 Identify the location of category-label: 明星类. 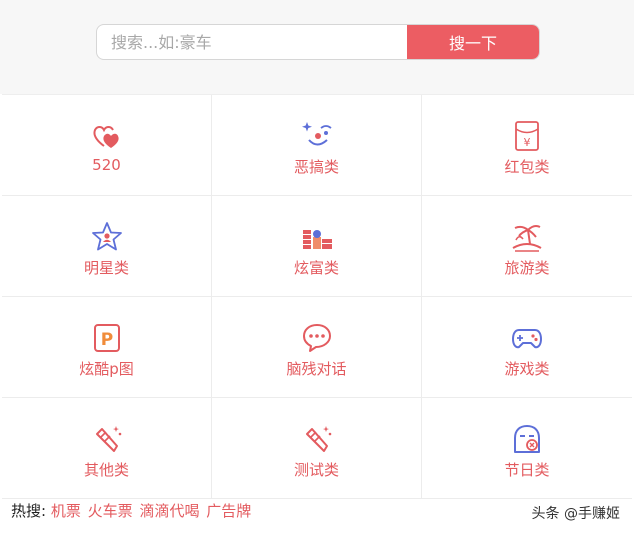
(106, 268).